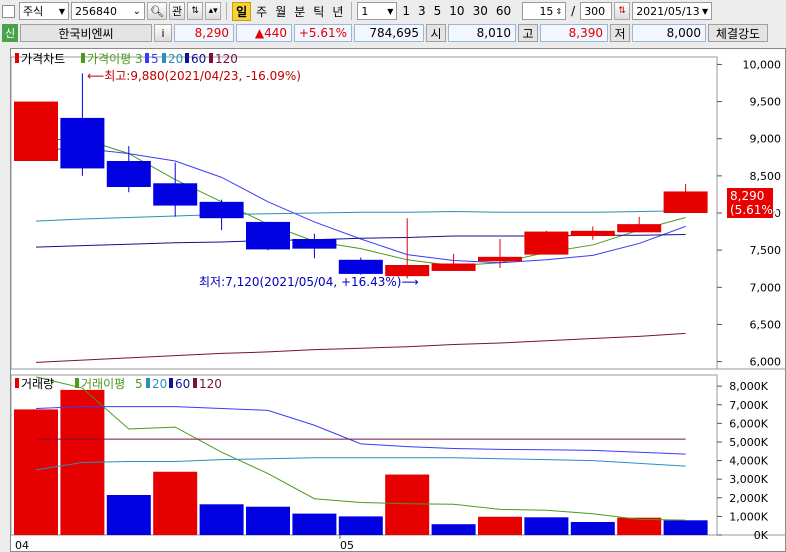 The image size is (786, 552). I want to click on legend-ma120: 120, so click(226, 59).